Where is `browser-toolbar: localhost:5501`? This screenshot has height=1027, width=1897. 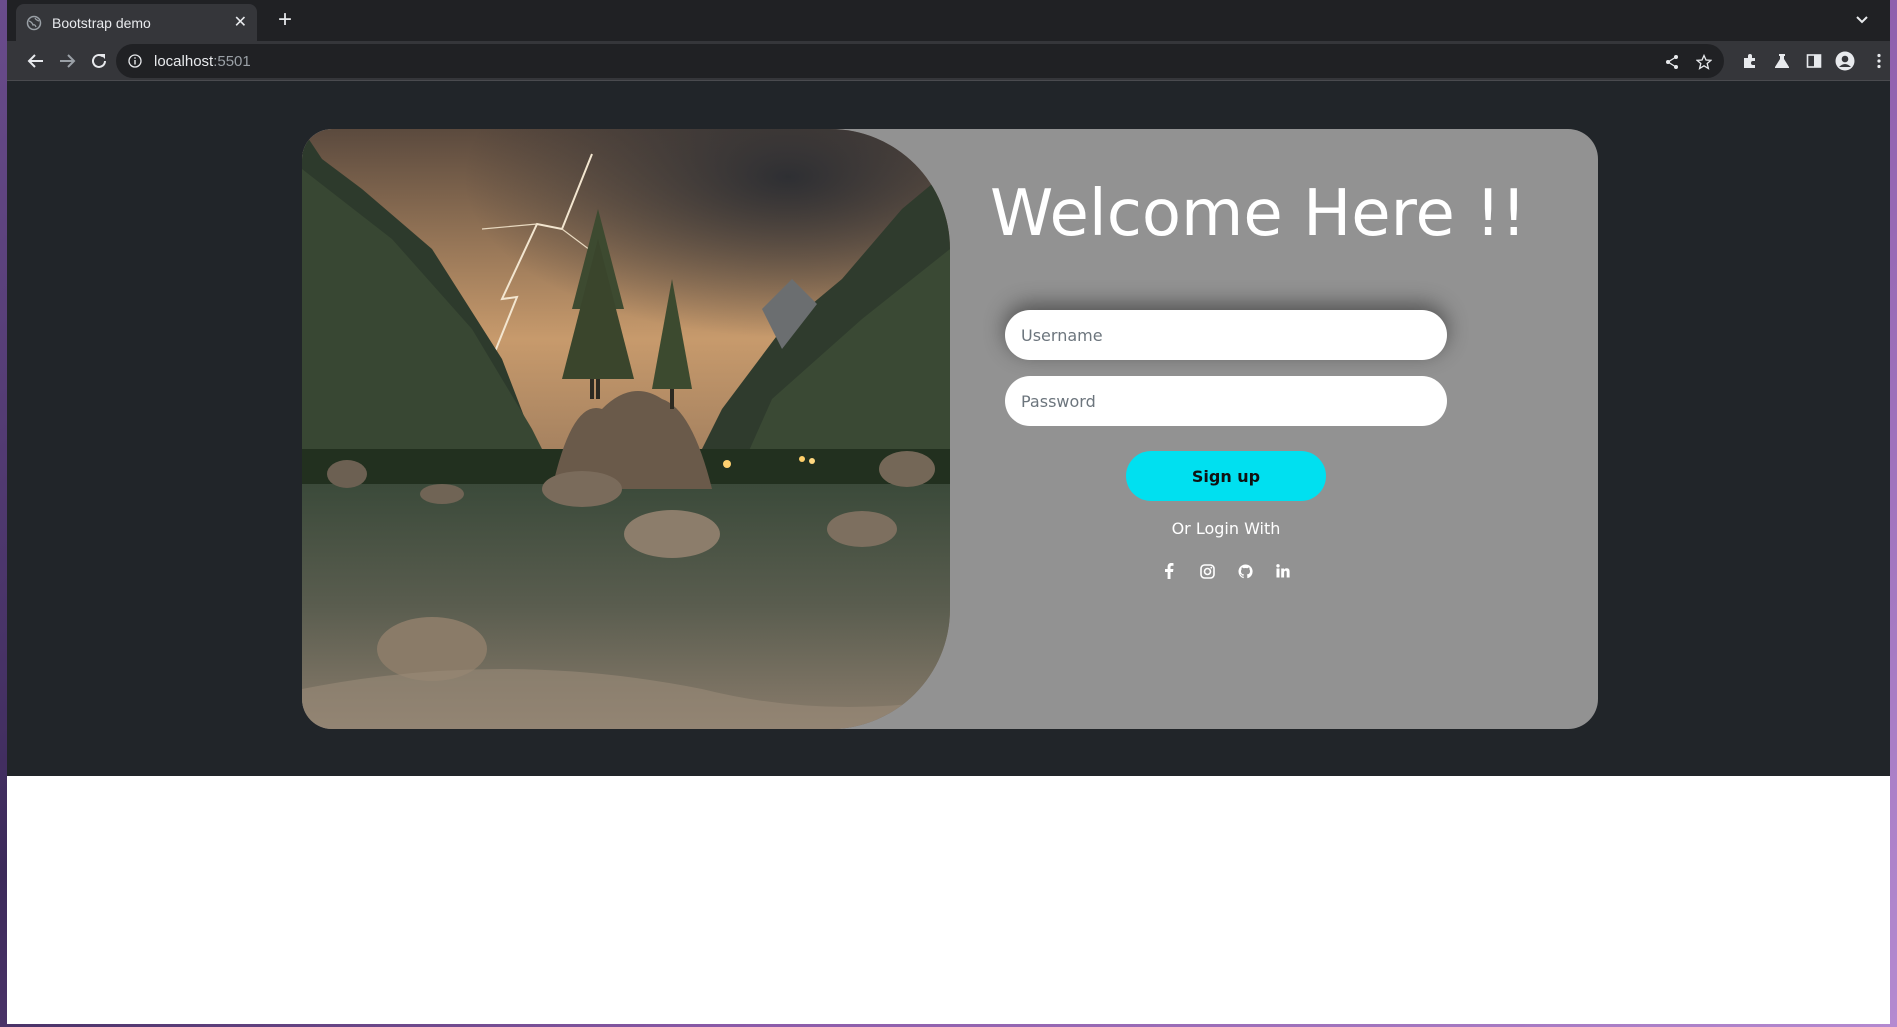
browser-toolbar: localhost:5501 is located at coordinates (948, 61).